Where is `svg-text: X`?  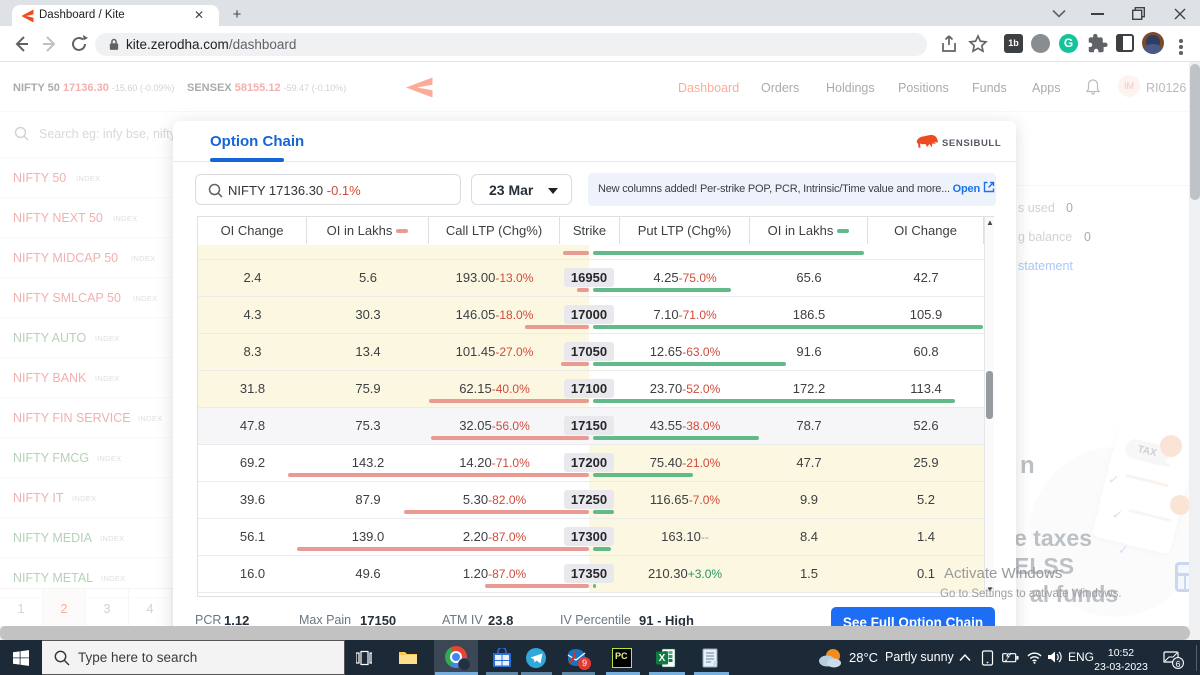 svg-text: X is located at coordinates (662, 658).